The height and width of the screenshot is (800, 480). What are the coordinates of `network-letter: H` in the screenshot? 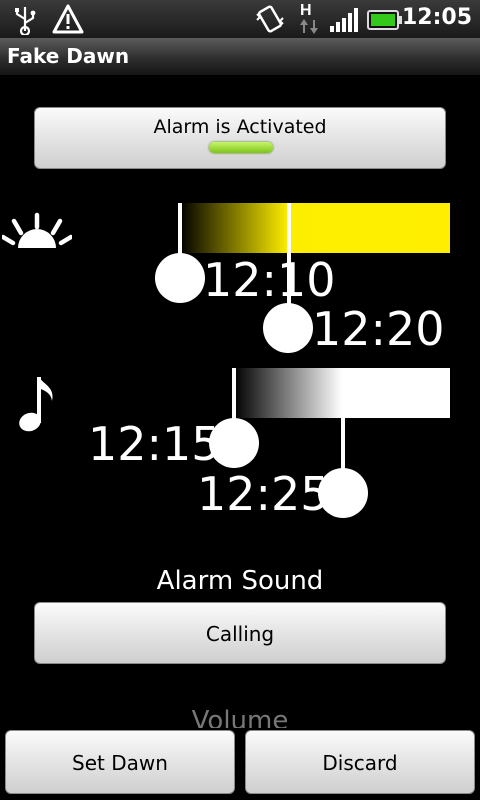 It's located at (306, 10).